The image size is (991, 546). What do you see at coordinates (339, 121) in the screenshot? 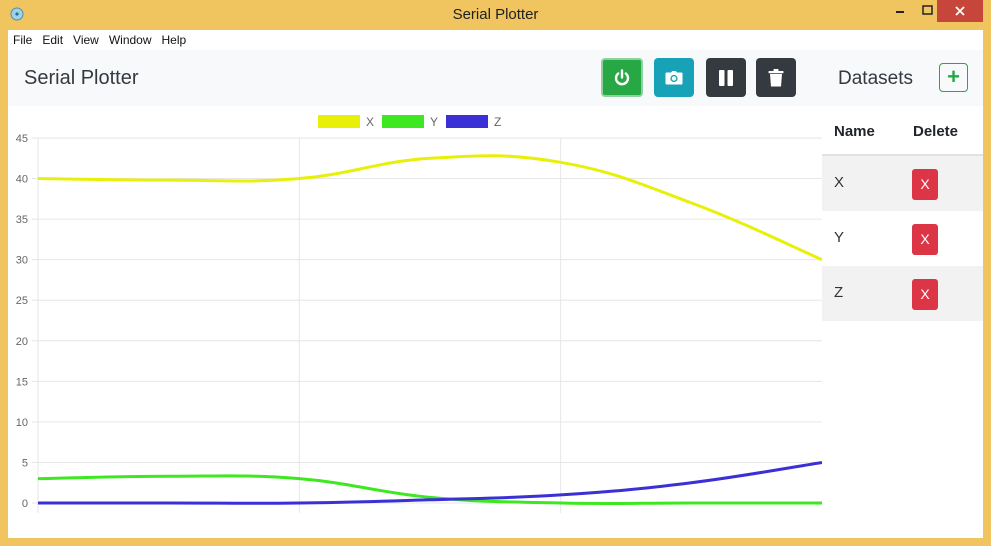
I see `legend-swatch-x` at bounding box center [339, 121].